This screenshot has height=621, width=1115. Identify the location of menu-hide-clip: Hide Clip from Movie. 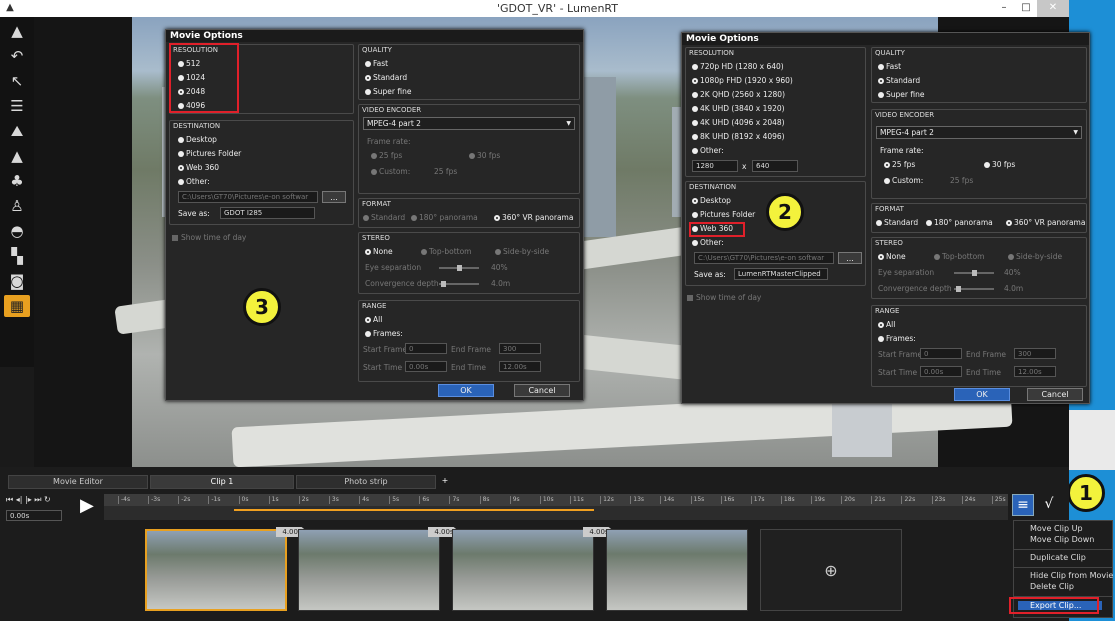
(1071, 575).